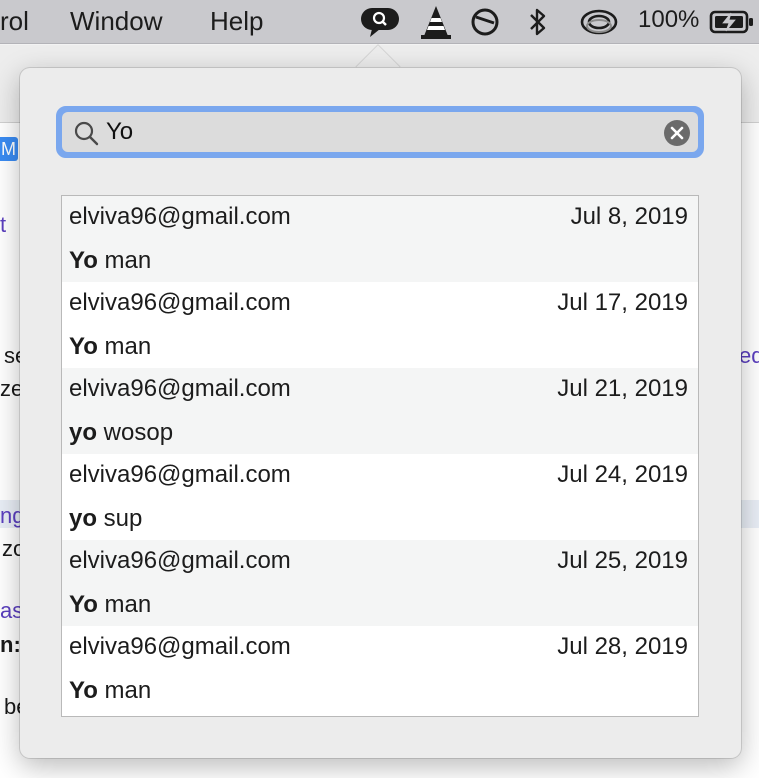 This screenshot has height=778, width=759. I want to click on result-date: Jul 25, 2019, so click(622, 560).